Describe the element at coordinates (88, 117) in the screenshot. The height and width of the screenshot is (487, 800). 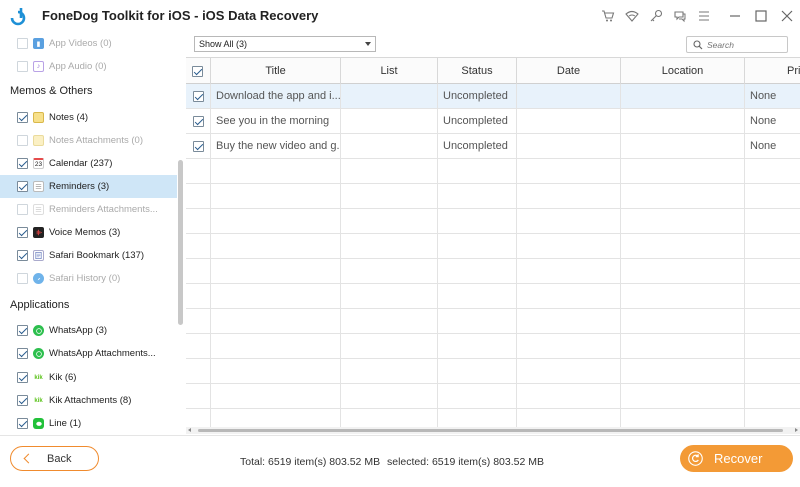
I see `sidebar-item-notes: Notes (4)` at that location.